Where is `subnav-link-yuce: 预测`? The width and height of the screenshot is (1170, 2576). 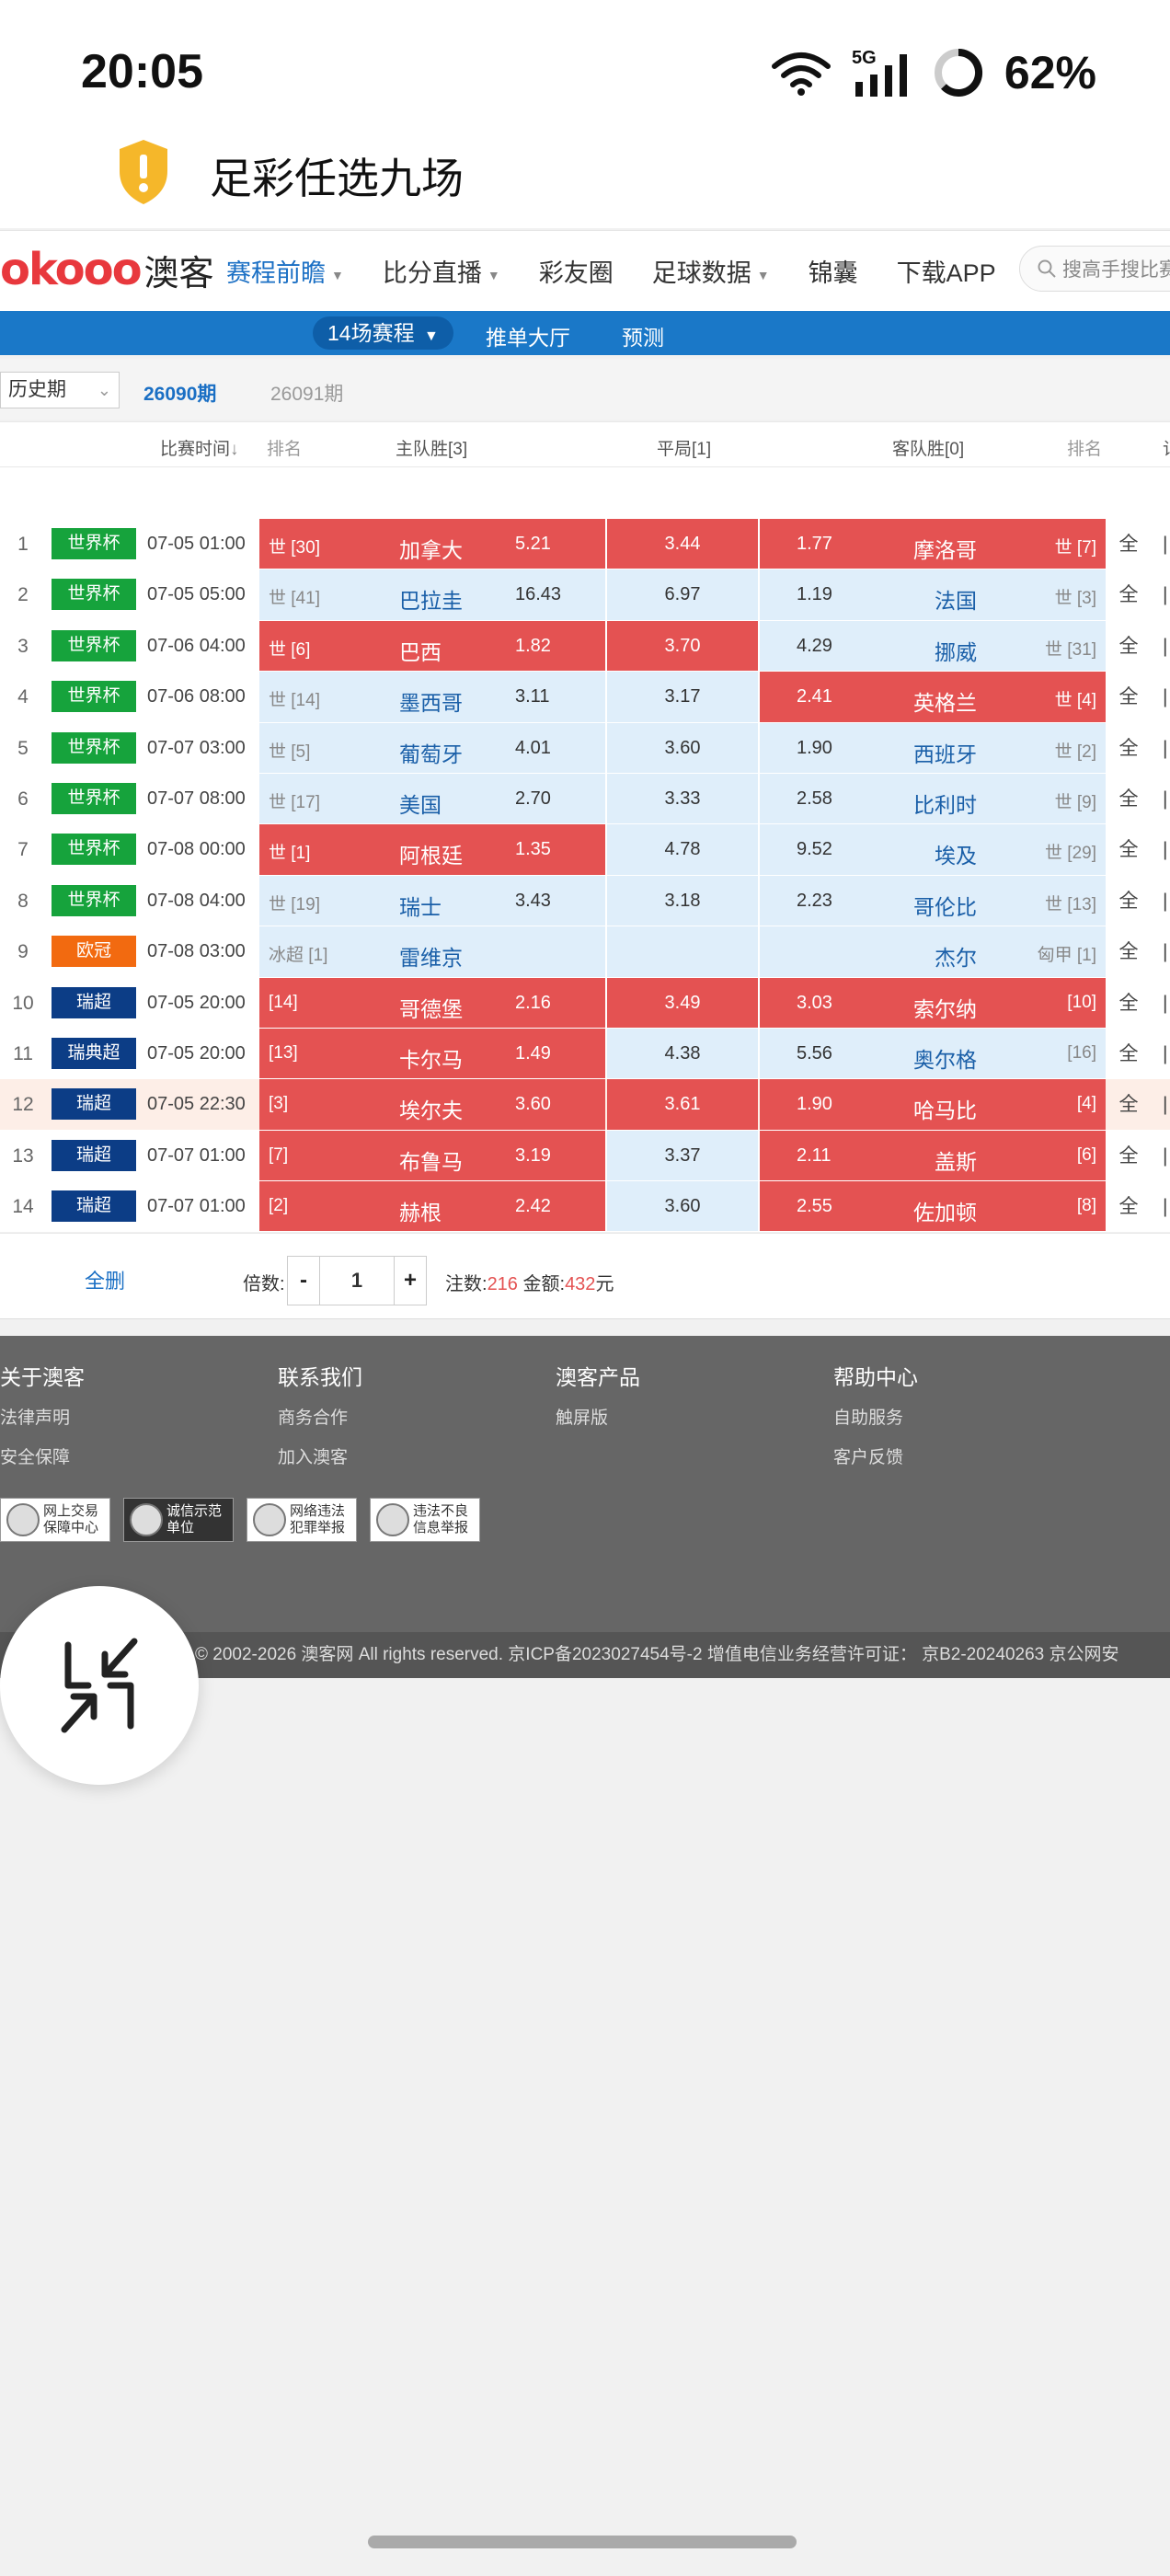
subnav-link-yuce: 预测 is located at coordinates (643, 335).